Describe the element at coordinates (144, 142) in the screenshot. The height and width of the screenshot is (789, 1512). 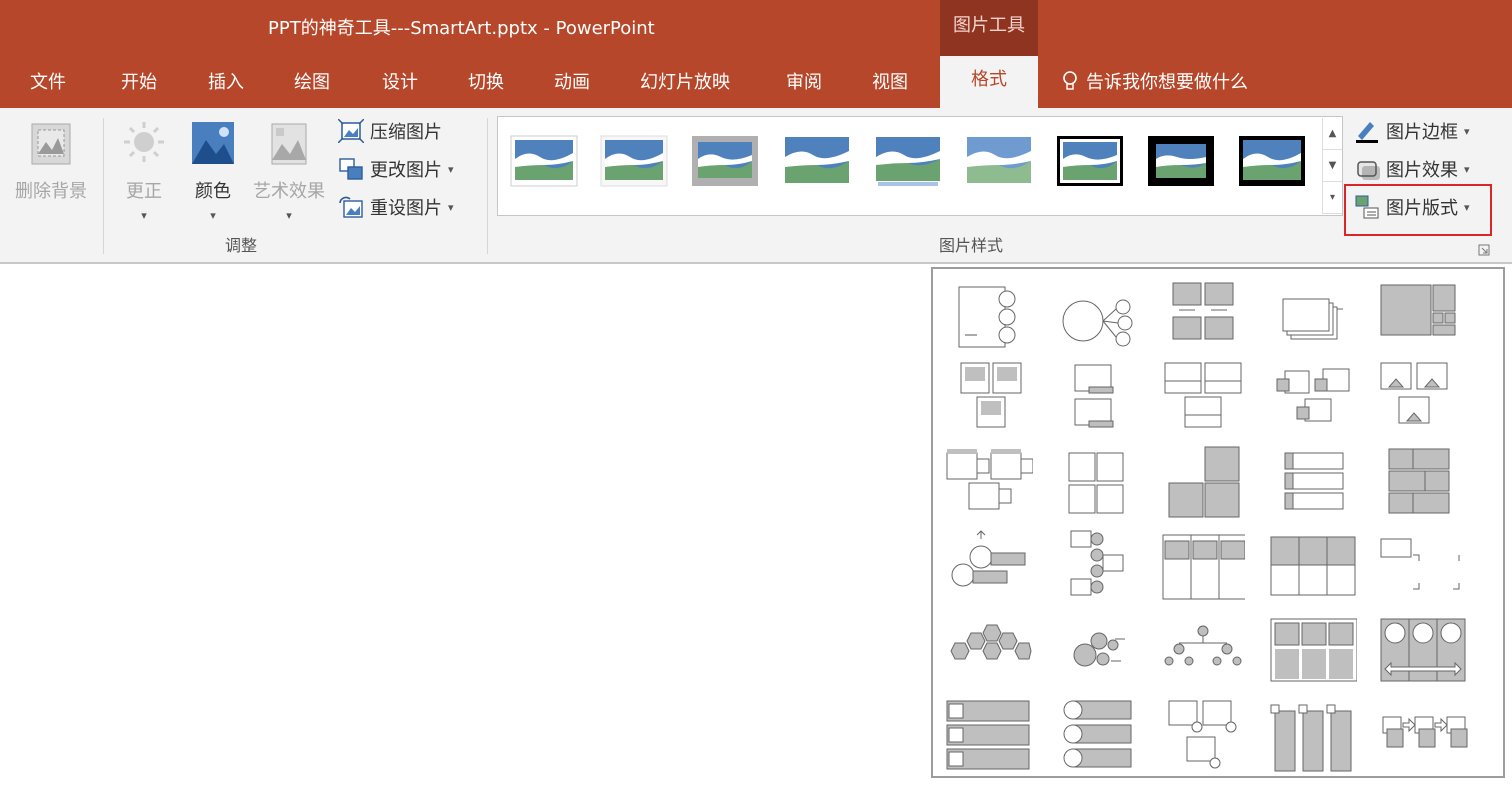
I see `sun-icon` at that location.